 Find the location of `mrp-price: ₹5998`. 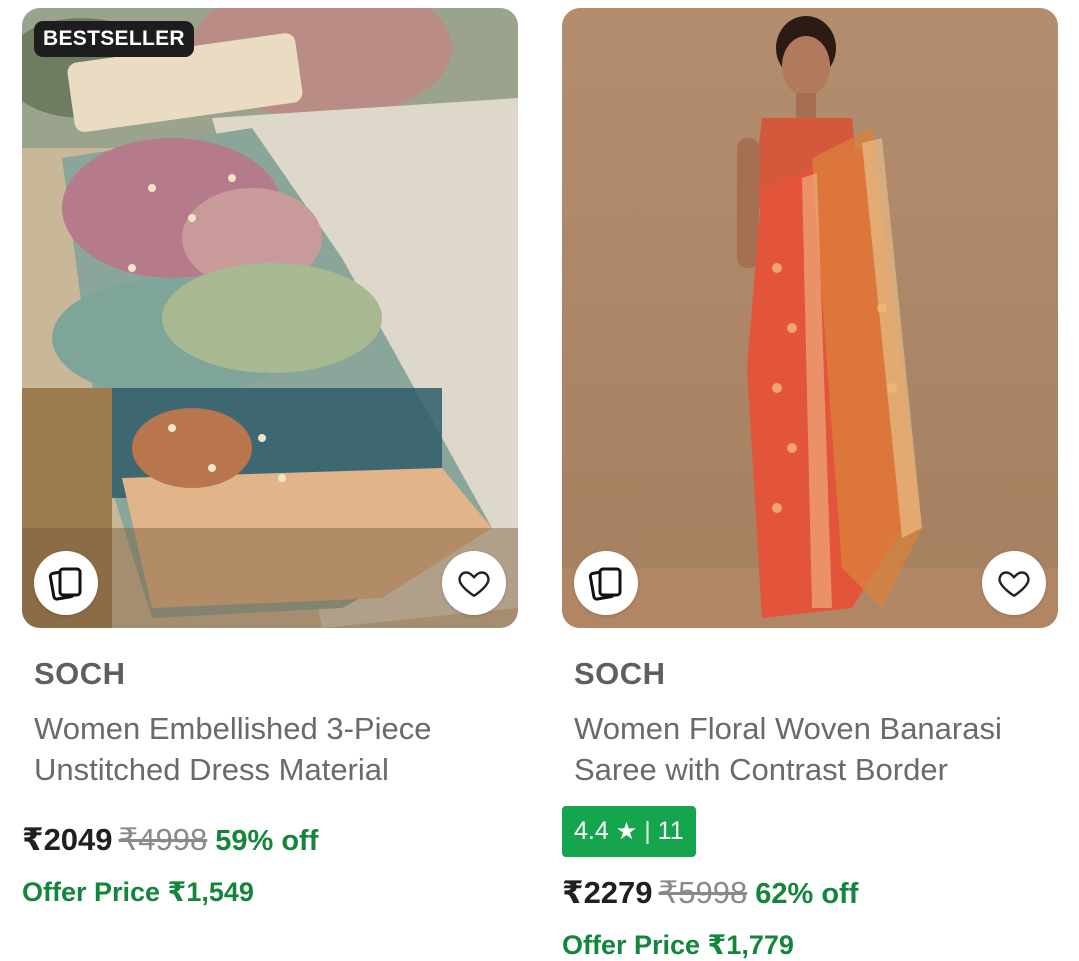

mrp-price: ₹5998 is located at coordinates (703, 892).